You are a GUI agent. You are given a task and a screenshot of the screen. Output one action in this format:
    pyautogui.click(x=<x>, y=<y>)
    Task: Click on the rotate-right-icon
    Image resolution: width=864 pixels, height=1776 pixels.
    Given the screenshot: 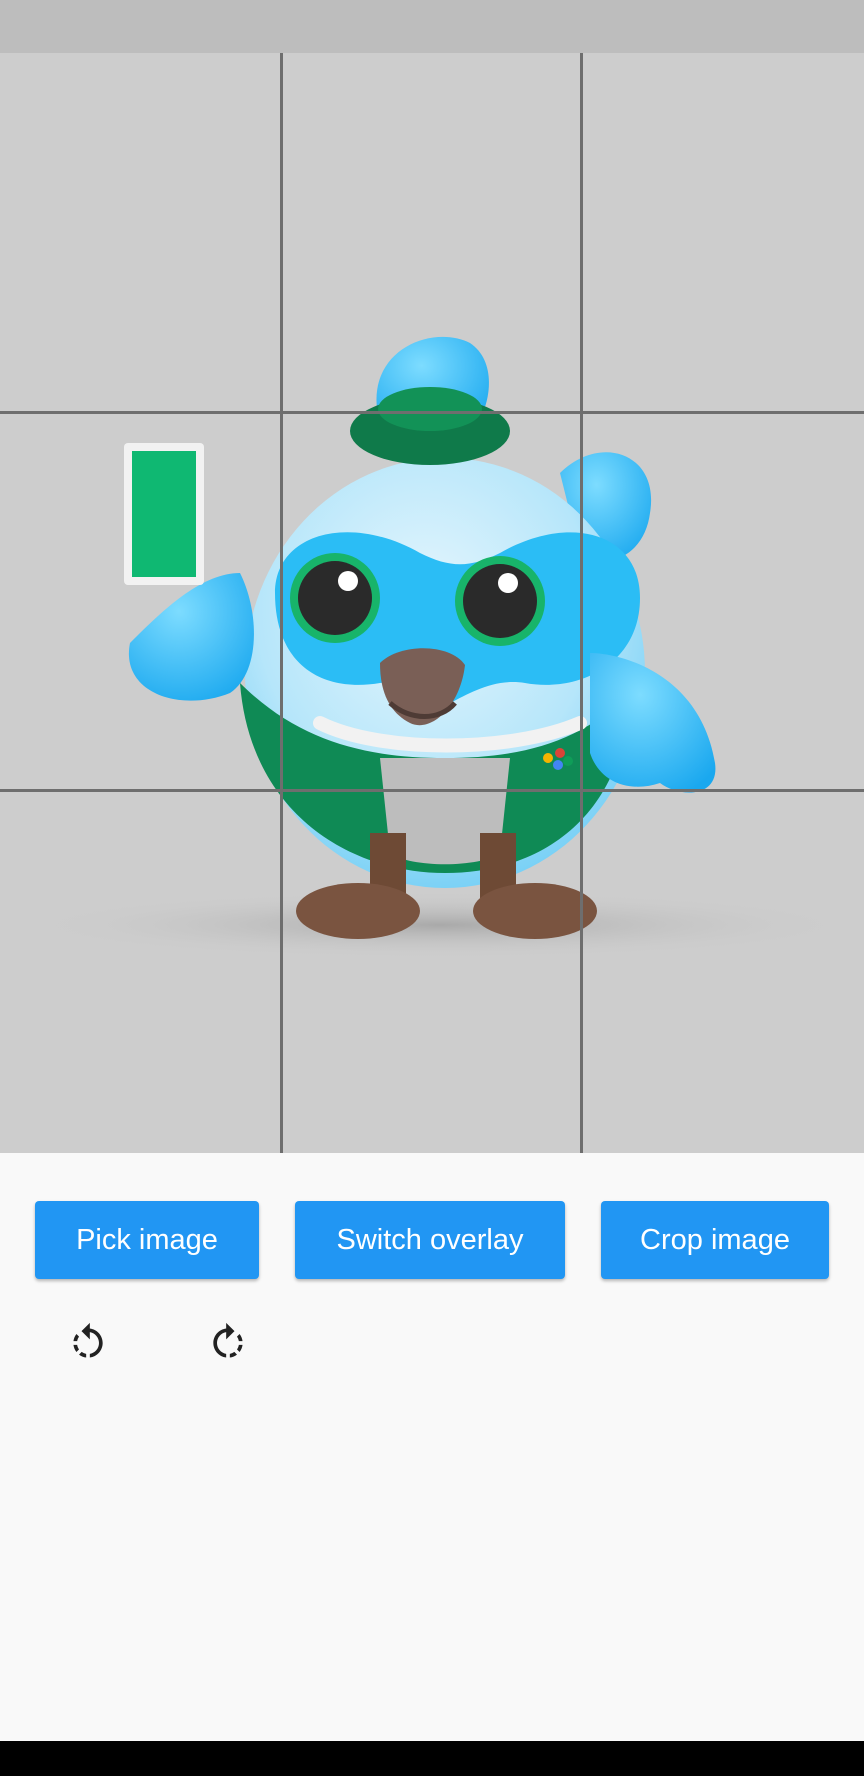 What is the action you would take?
    pyautogui.click(x=228, y=1340)
    